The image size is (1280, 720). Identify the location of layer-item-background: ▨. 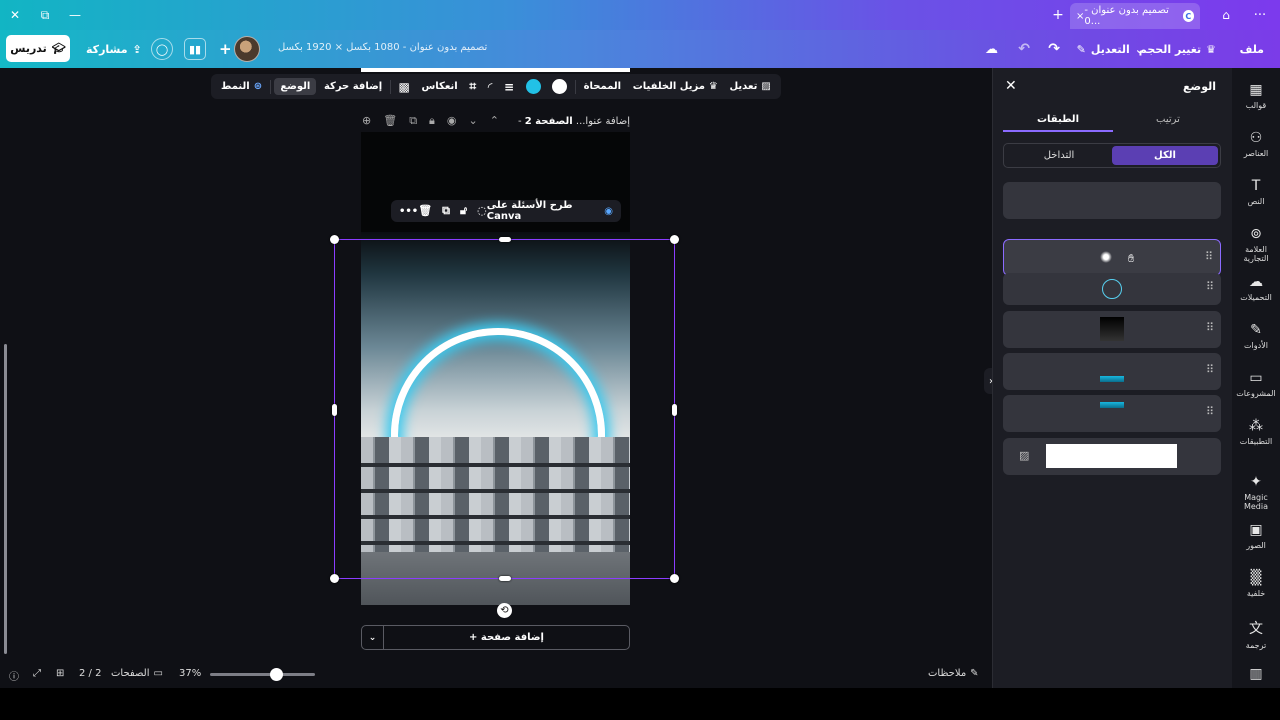
(1112, 456).